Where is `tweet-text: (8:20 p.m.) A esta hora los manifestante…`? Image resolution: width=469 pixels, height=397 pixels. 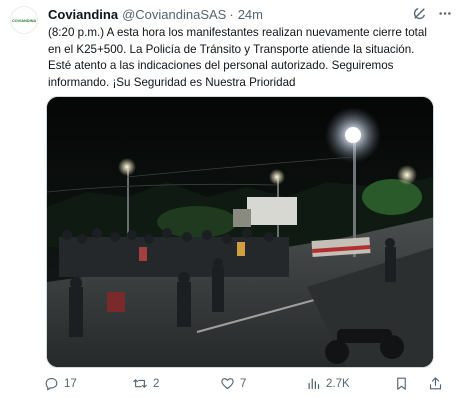
tweet-text: (8:20 p.m.) A esta hora los manifestante… is located at coordinates (250, 58).